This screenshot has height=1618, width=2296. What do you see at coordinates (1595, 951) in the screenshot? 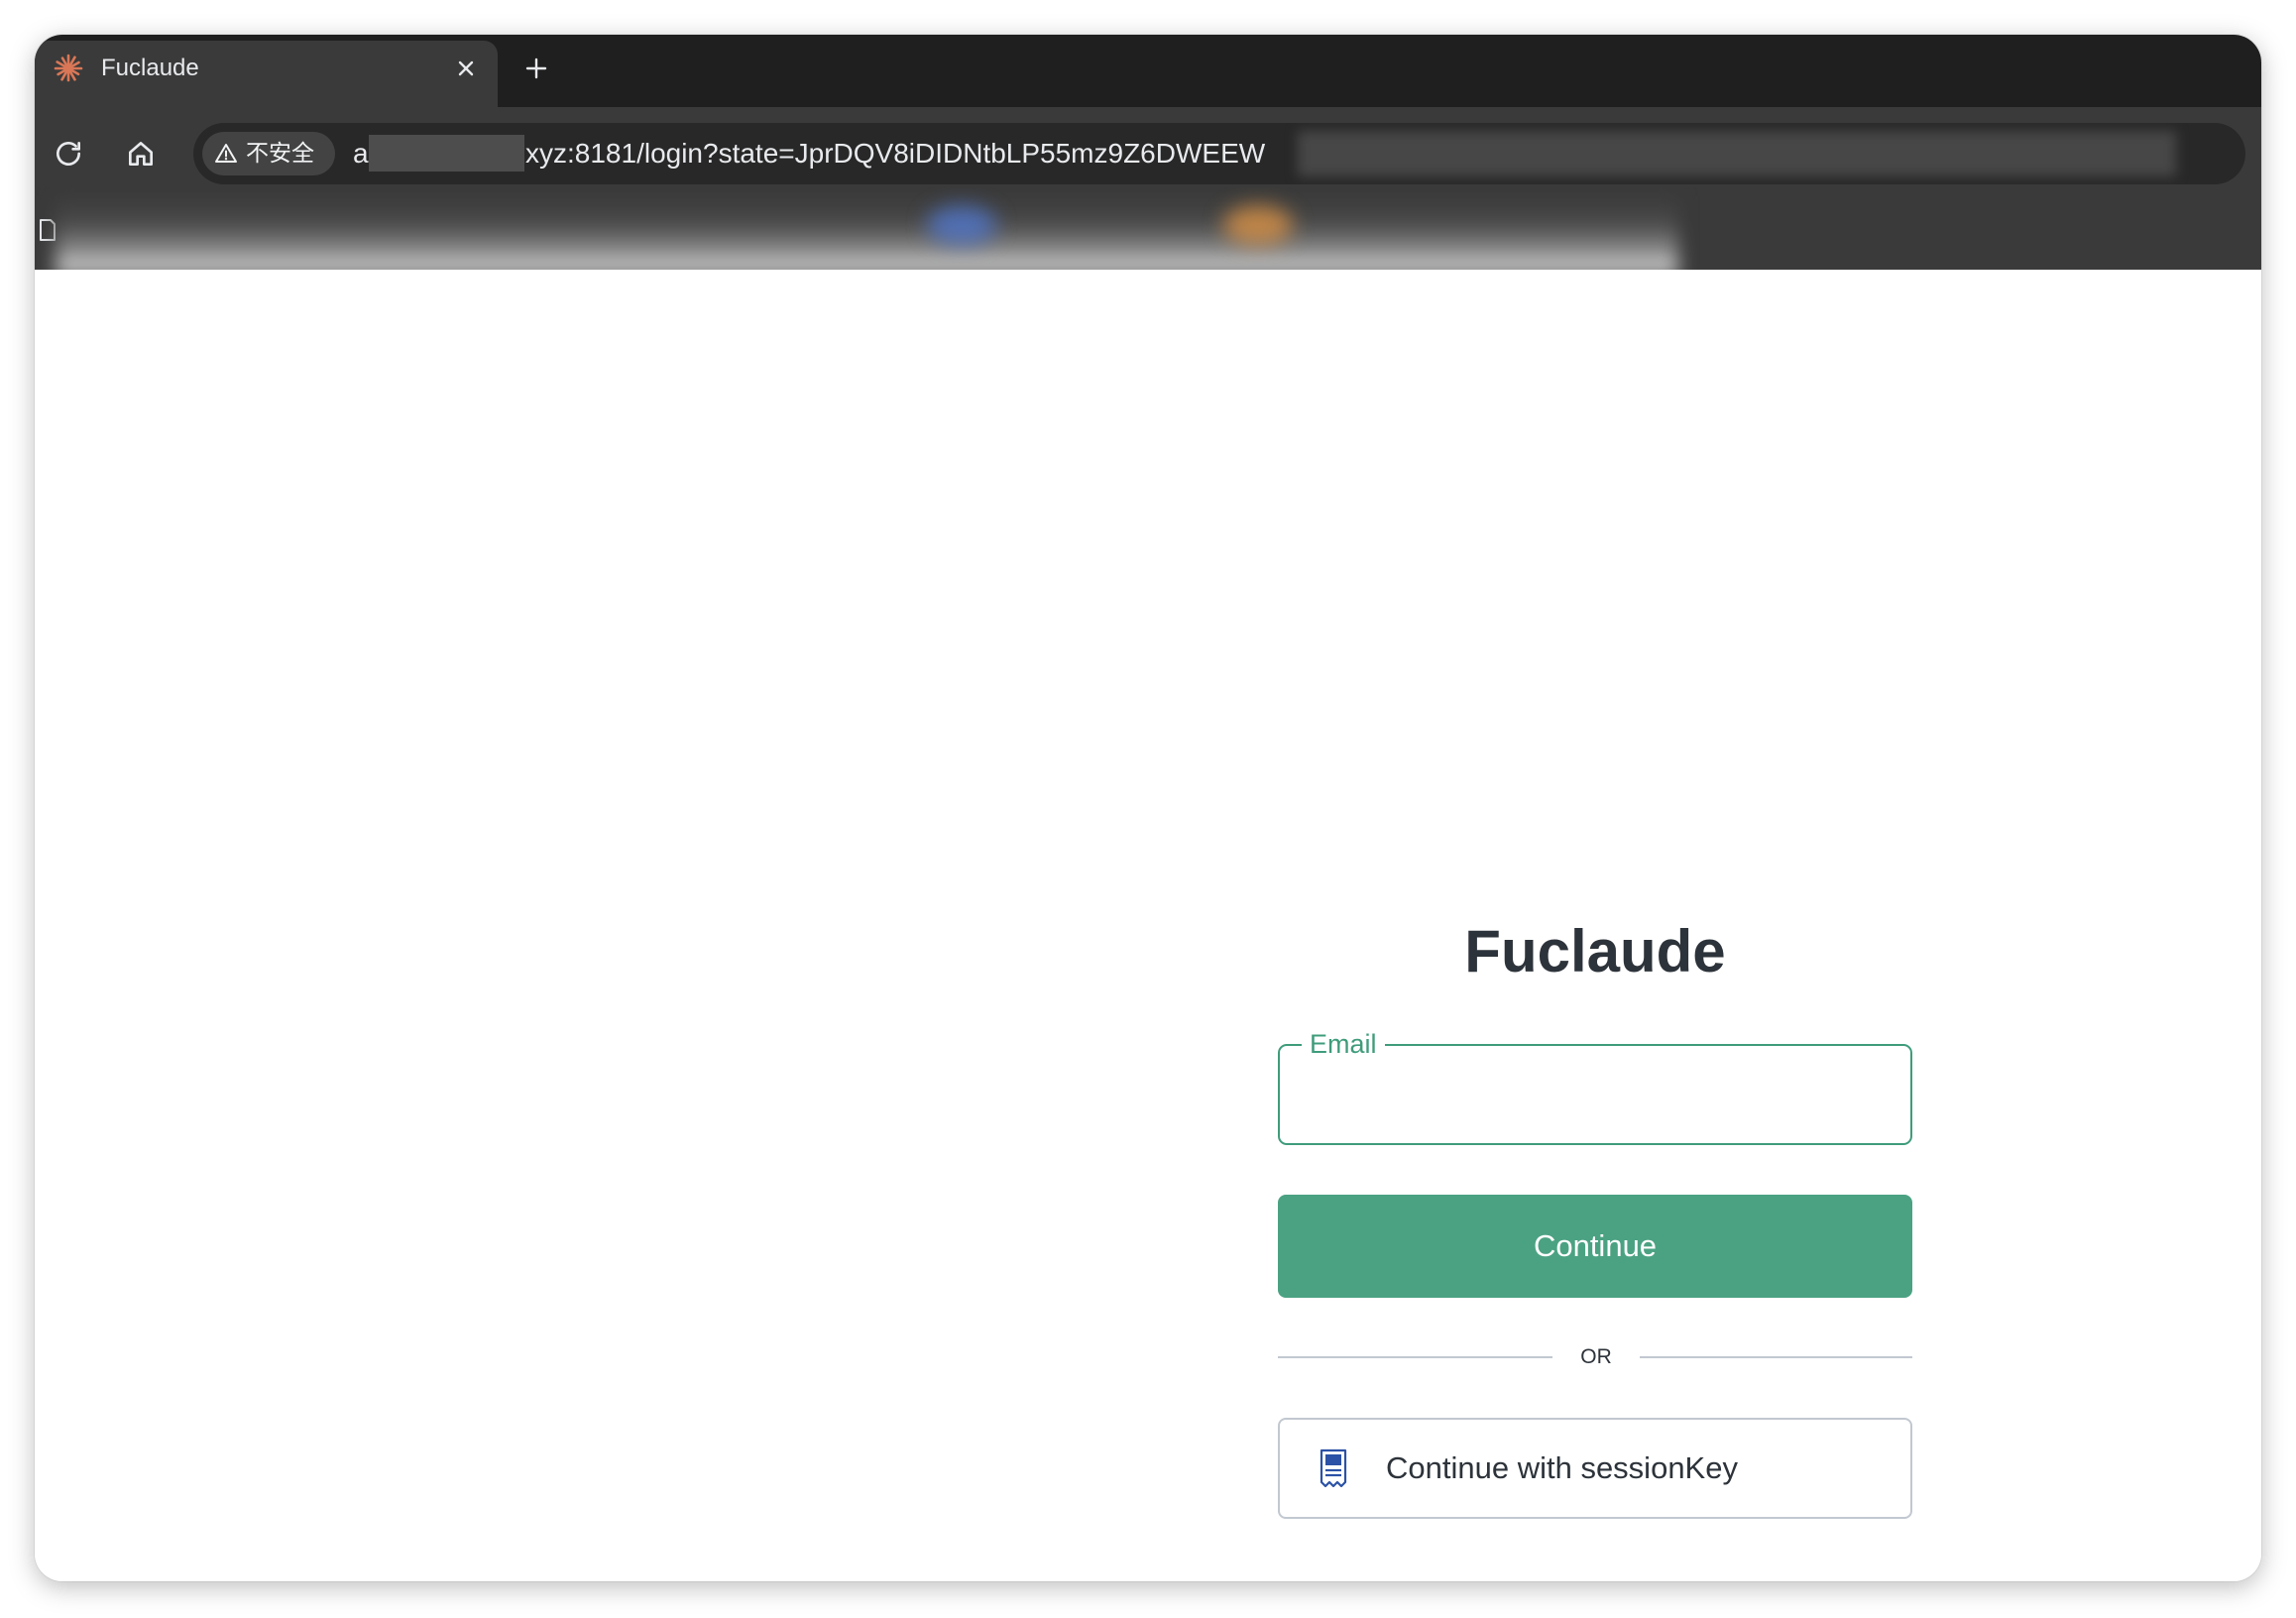
I see `page-title: Fuclaude` at bounding box center [1595, 951].